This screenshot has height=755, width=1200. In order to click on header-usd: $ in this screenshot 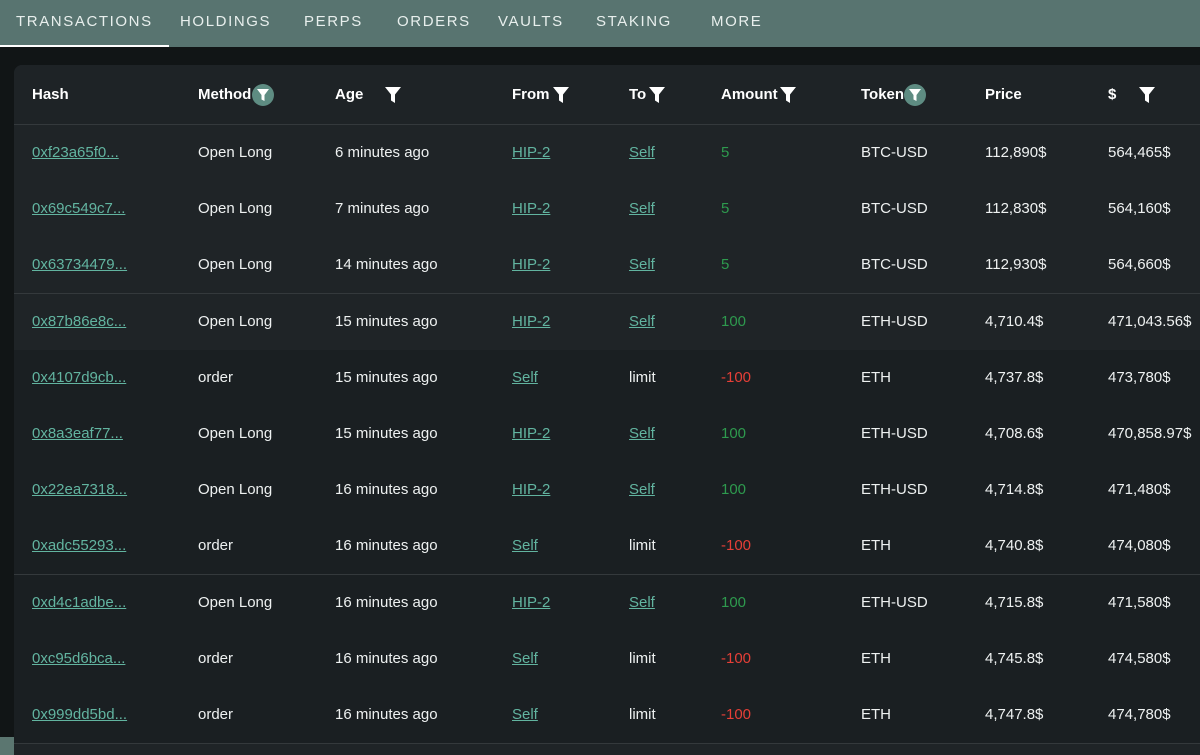, I will do `click(1112, 94)`.